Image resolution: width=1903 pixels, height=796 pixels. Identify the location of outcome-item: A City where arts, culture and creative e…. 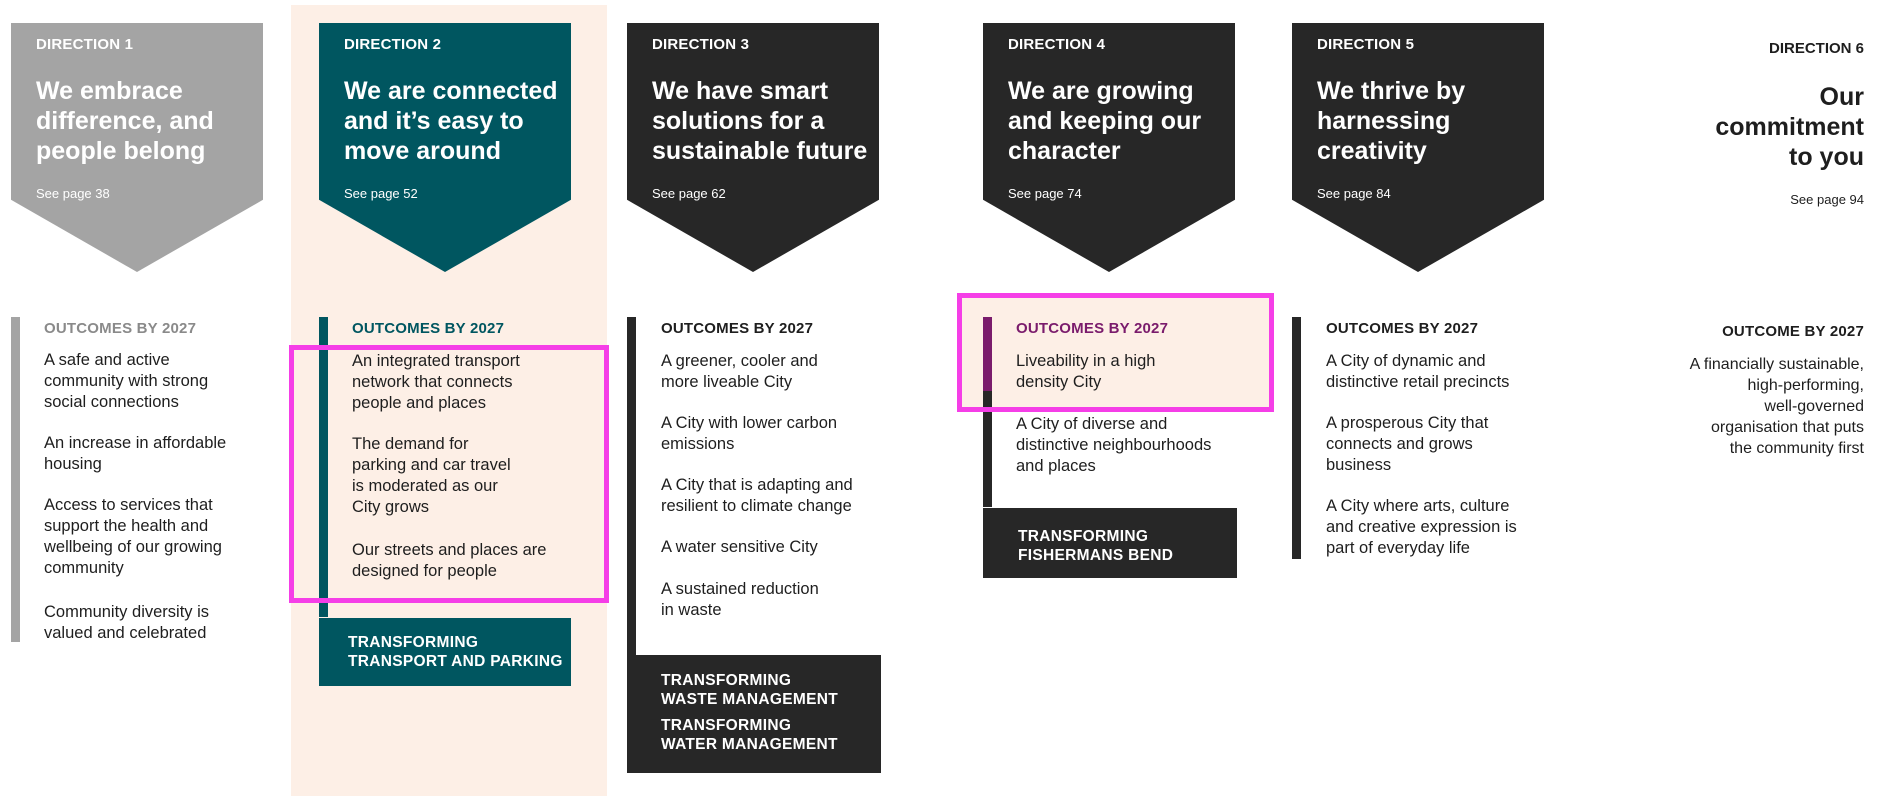
(1421, 527).